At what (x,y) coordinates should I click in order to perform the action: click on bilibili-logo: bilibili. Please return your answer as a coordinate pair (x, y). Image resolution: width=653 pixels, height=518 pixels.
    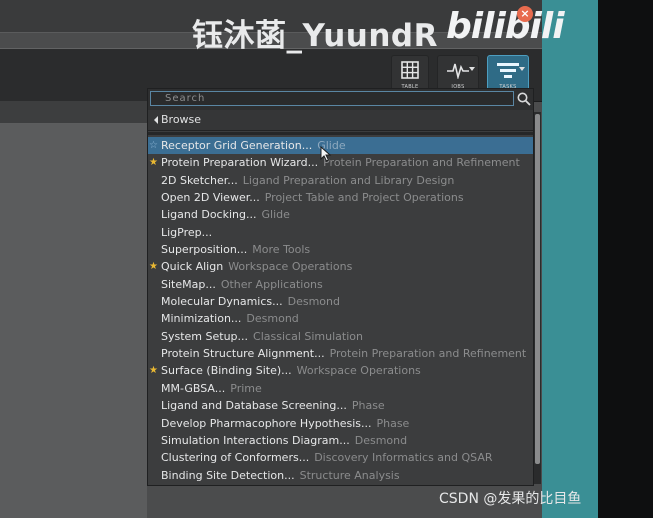
    Looking at the image, I should click on (505, 26).